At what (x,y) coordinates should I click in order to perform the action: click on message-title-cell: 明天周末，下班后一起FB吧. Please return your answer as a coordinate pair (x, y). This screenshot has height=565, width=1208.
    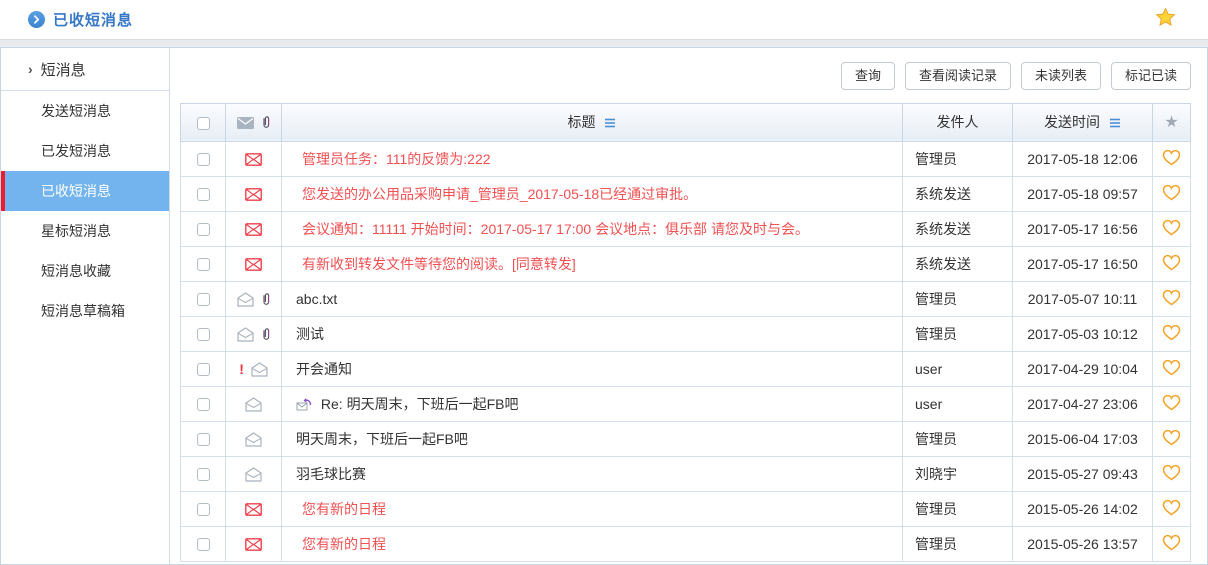
    Looking at the image, I should click on (592, 438).